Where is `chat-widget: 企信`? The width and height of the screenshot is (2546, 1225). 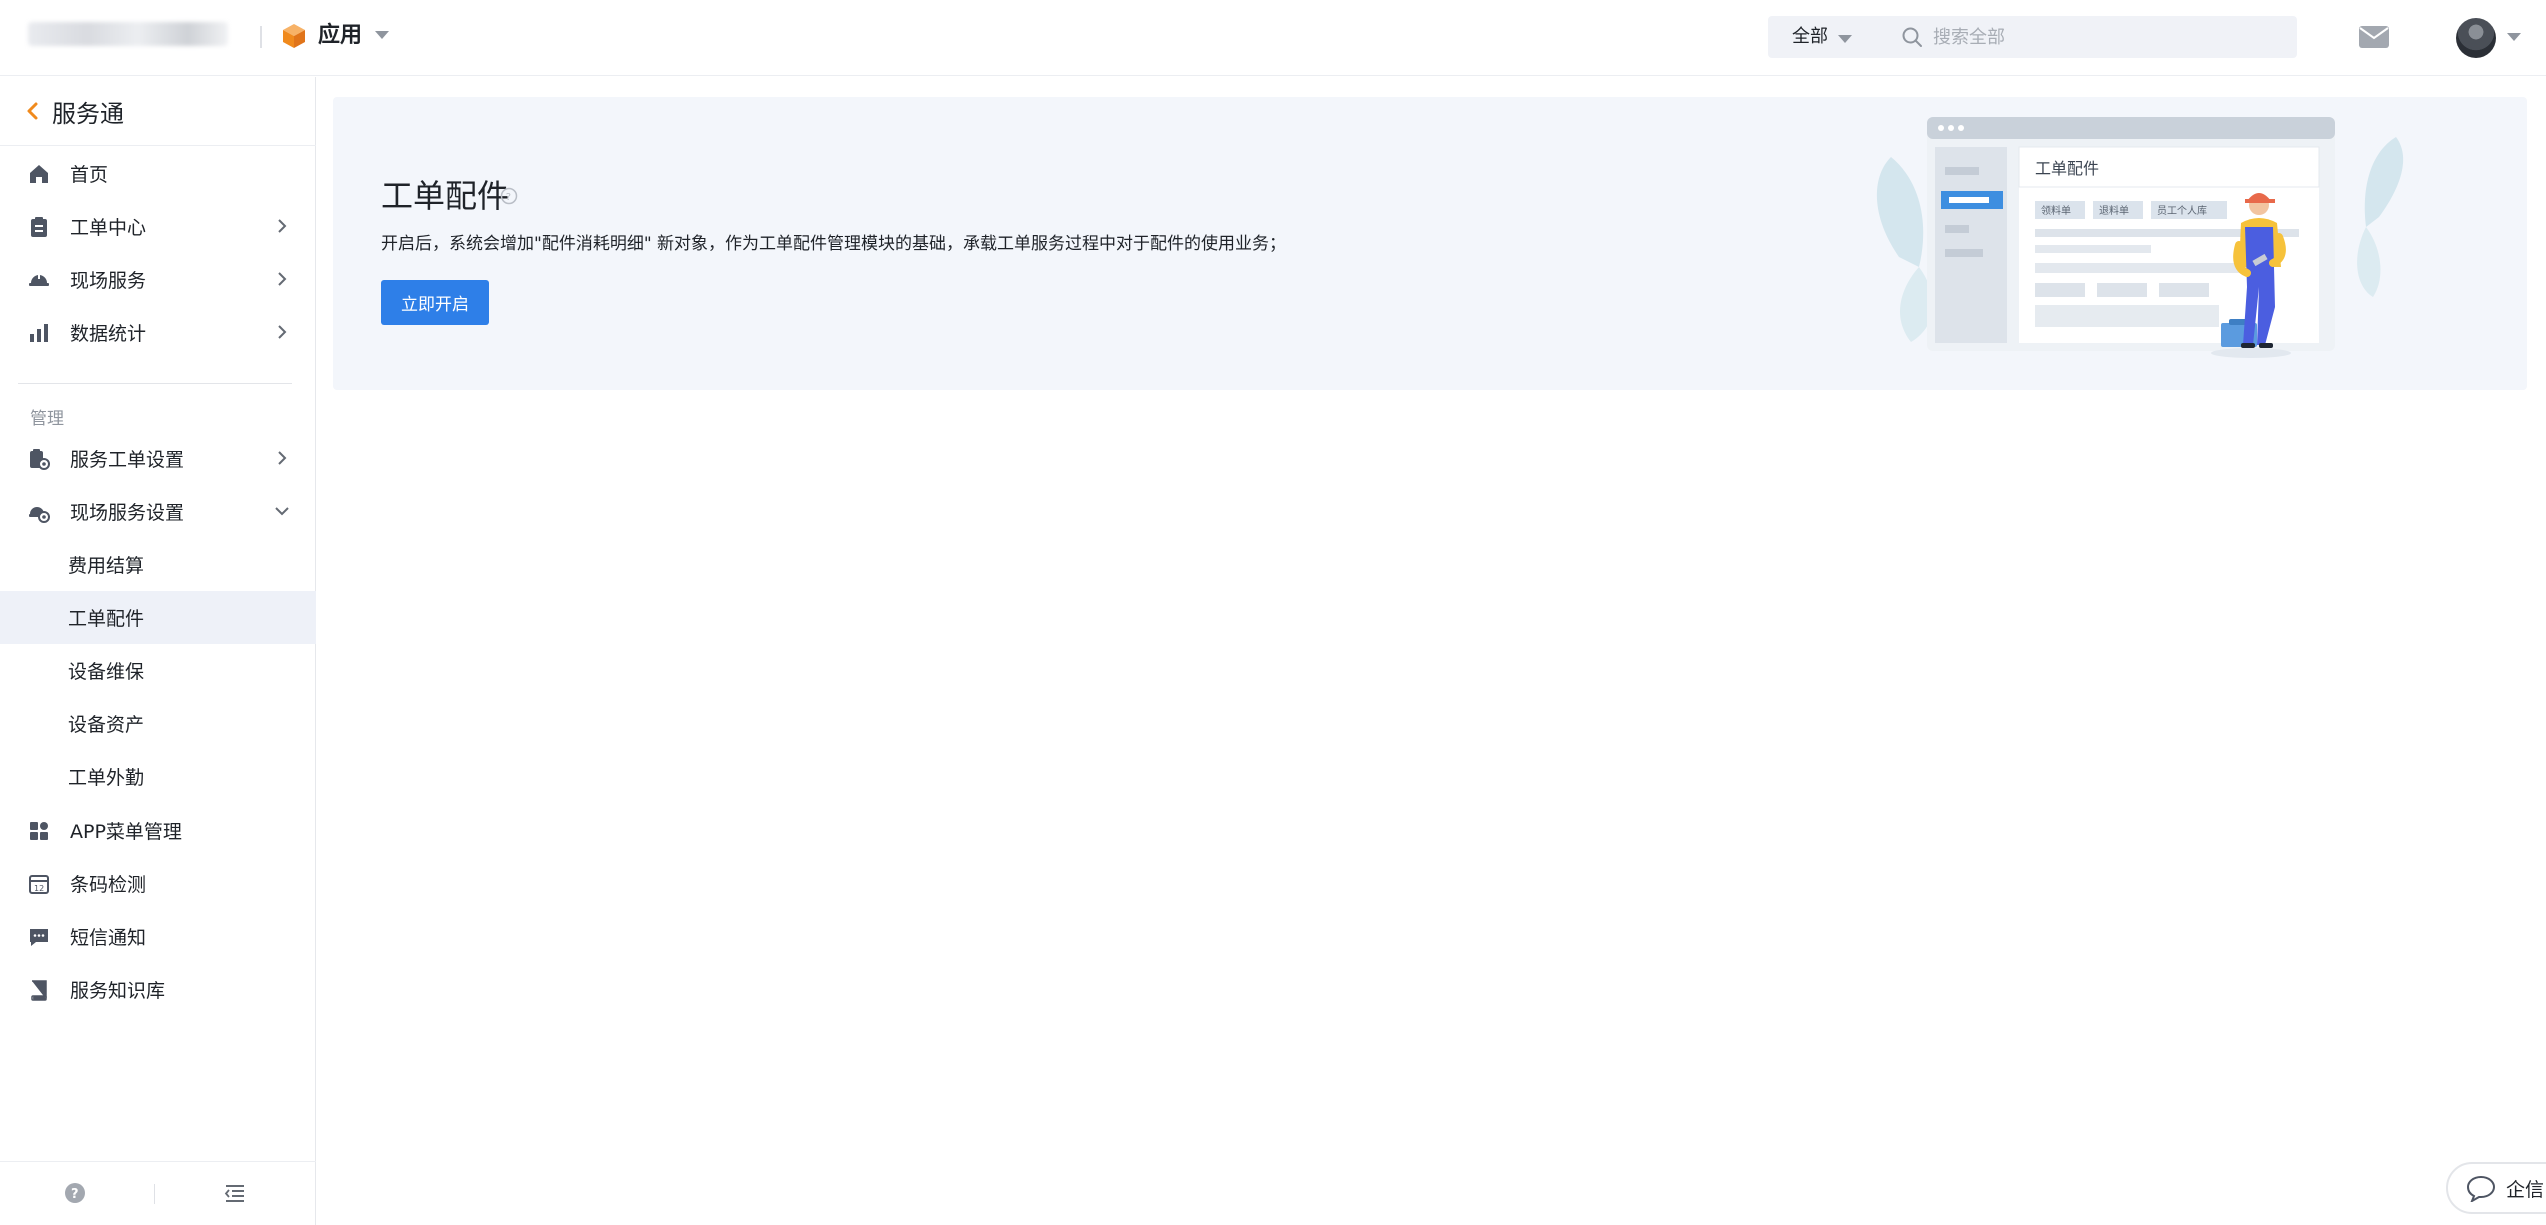
chat-widget: 企信 is located at coordinates (2496, 1188).